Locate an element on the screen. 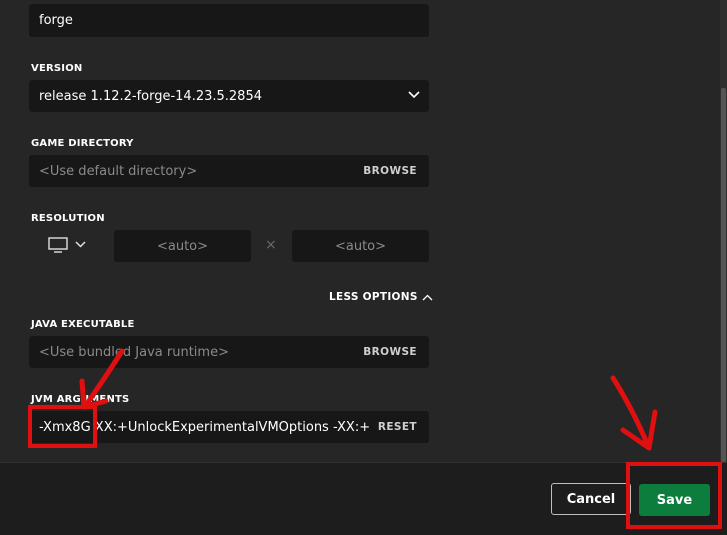 This screenshot has height=535, width=727. jvm-arguments-reset-button: RESET is located at coordinates (397, 427).